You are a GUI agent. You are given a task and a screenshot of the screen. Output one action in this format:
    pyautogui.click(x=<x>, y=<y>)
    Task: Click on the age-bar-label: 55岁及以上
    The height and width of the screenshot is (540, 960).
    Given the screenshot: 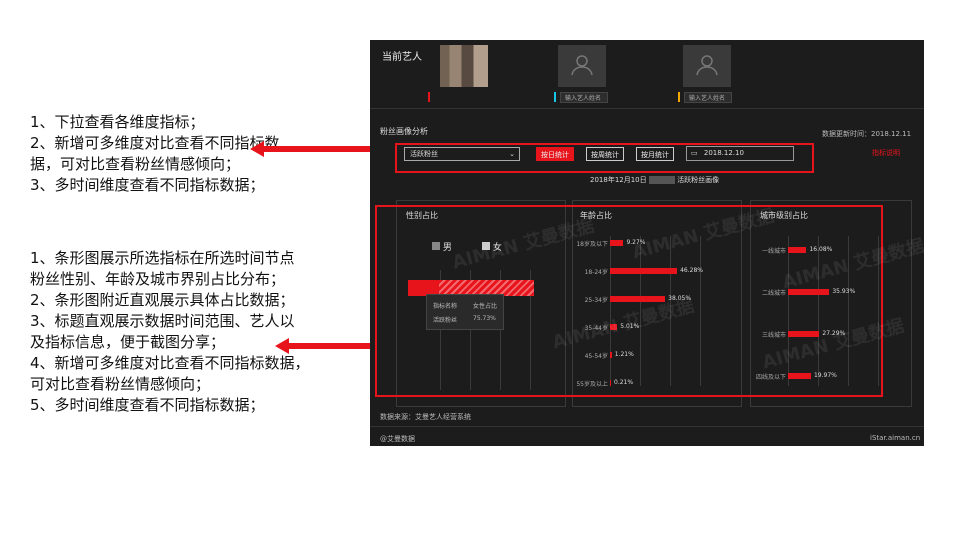 What is the action you would take?
    pyautogui.click(x=592, y=384)
    